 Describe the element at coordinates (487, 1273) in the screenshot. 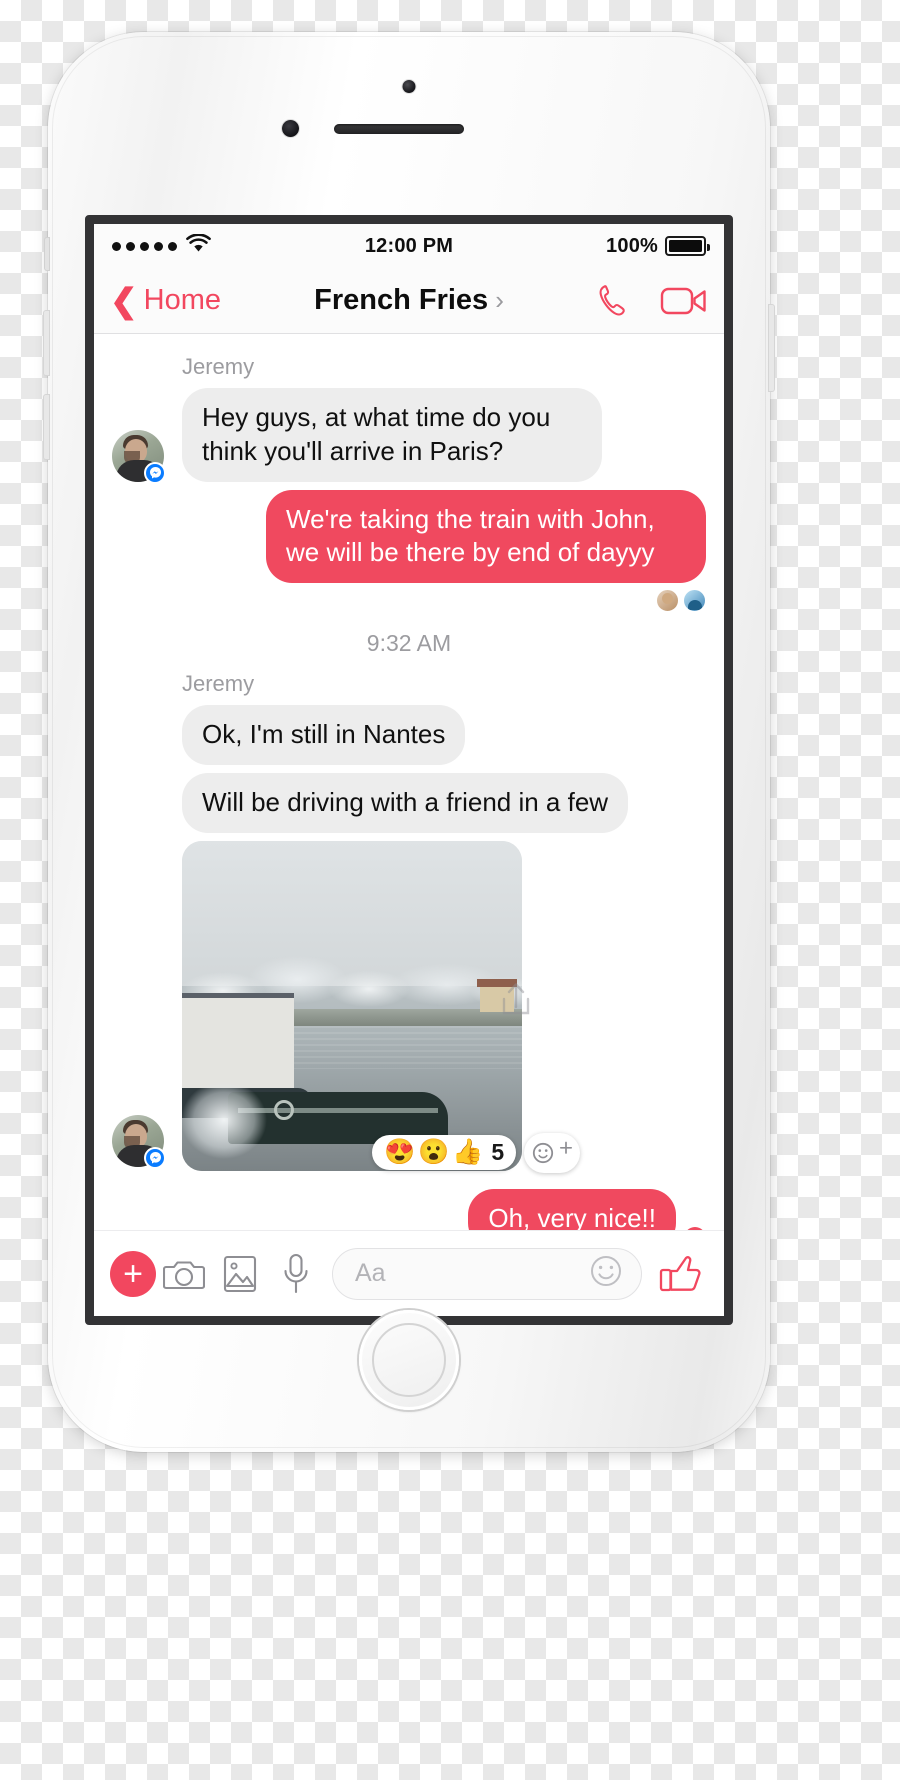

I see `message-input-field: Aa` at that location.